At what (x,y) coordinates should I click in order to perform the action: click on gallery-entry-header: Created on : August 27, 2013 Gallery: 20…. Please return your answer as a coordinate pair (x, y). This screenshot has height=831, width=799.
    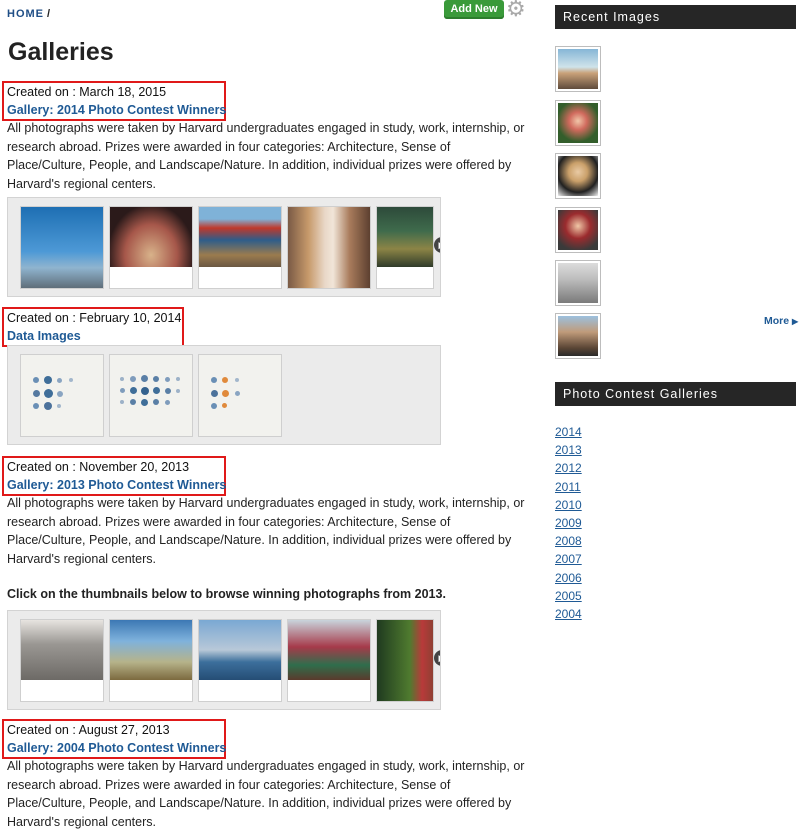
    Looking at the image, I should click on (114, 739).